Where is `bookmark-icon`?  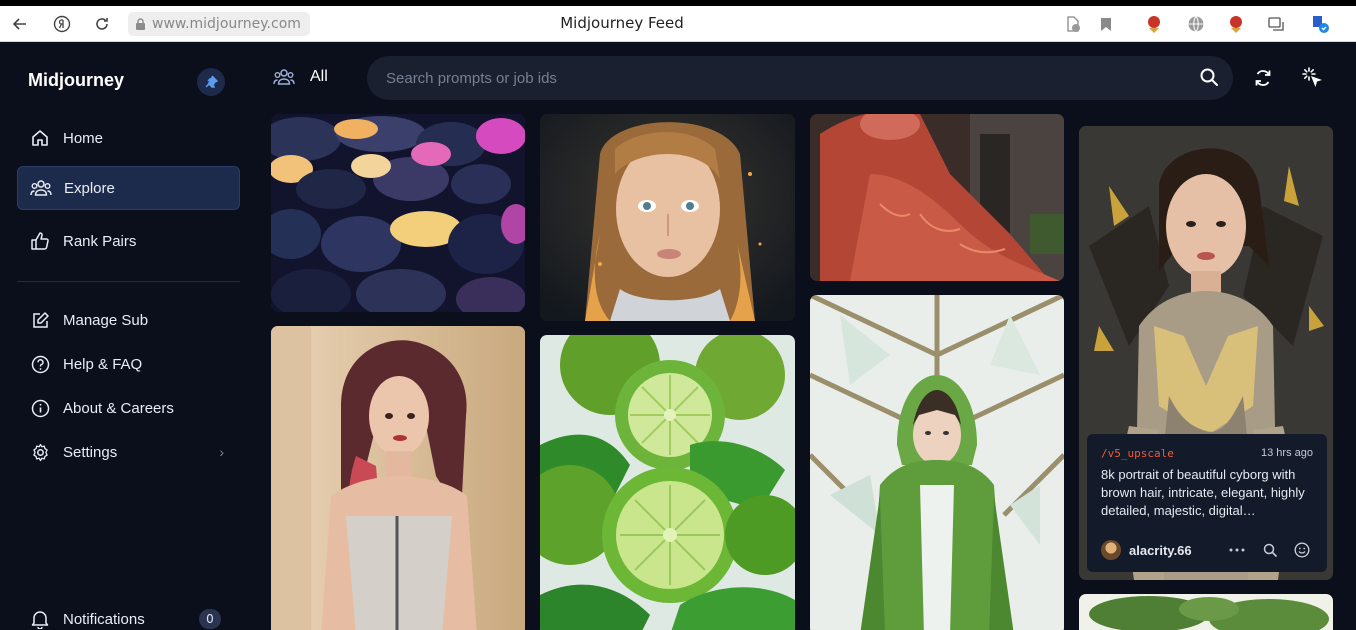 bookmark-icon is located at coordinates (1106, 24).